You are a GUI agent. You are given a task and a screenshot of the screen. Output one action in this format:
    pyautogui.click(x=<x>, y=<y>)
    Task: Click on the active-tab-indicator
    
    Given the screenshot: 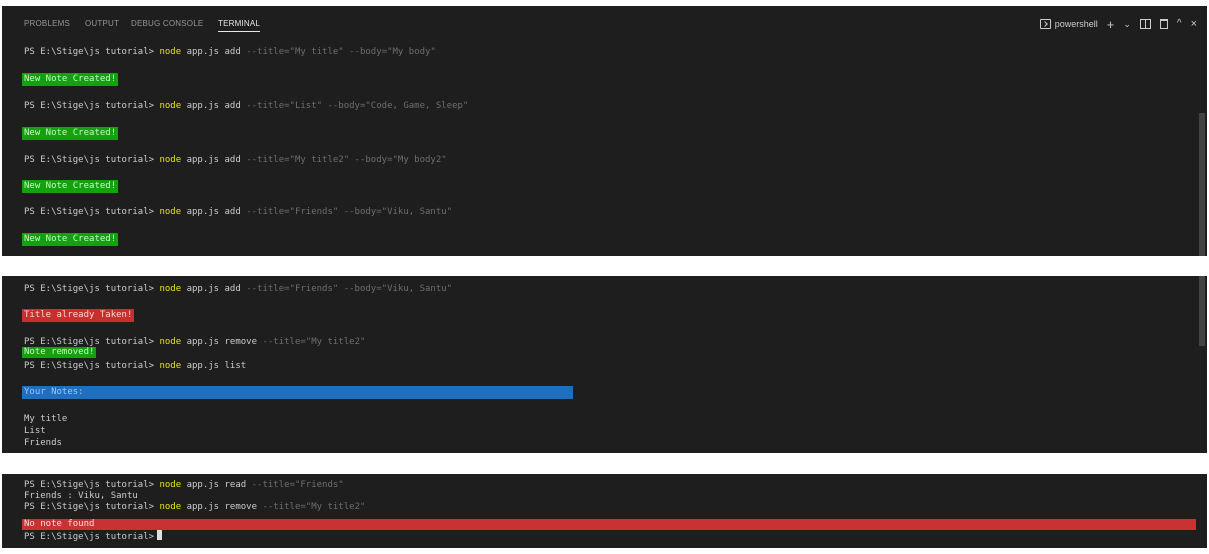 What is the action you would take?
    pyautogui.click(x=239, y=31)
    